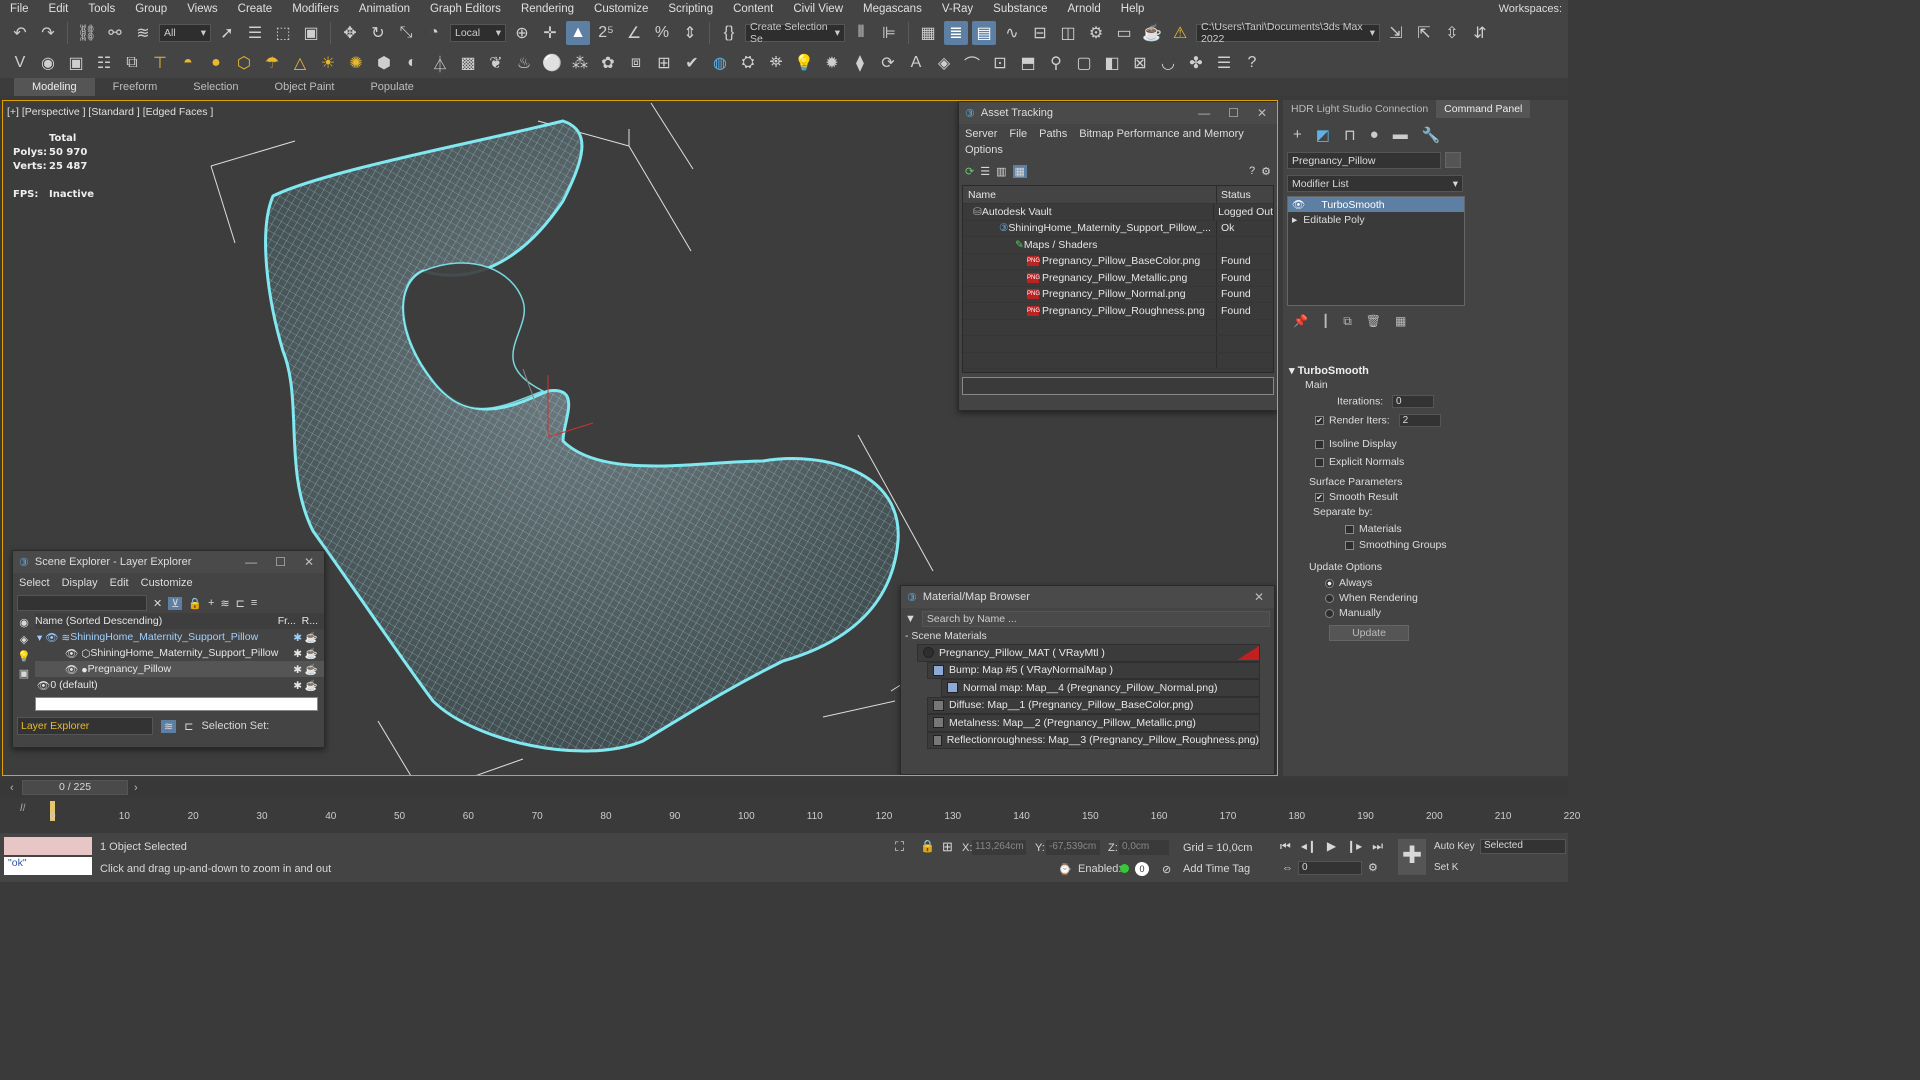 This screenshot has height=1080, width=1920. I want to click on make-unique-icon: ⧉, so click(1347, 321).